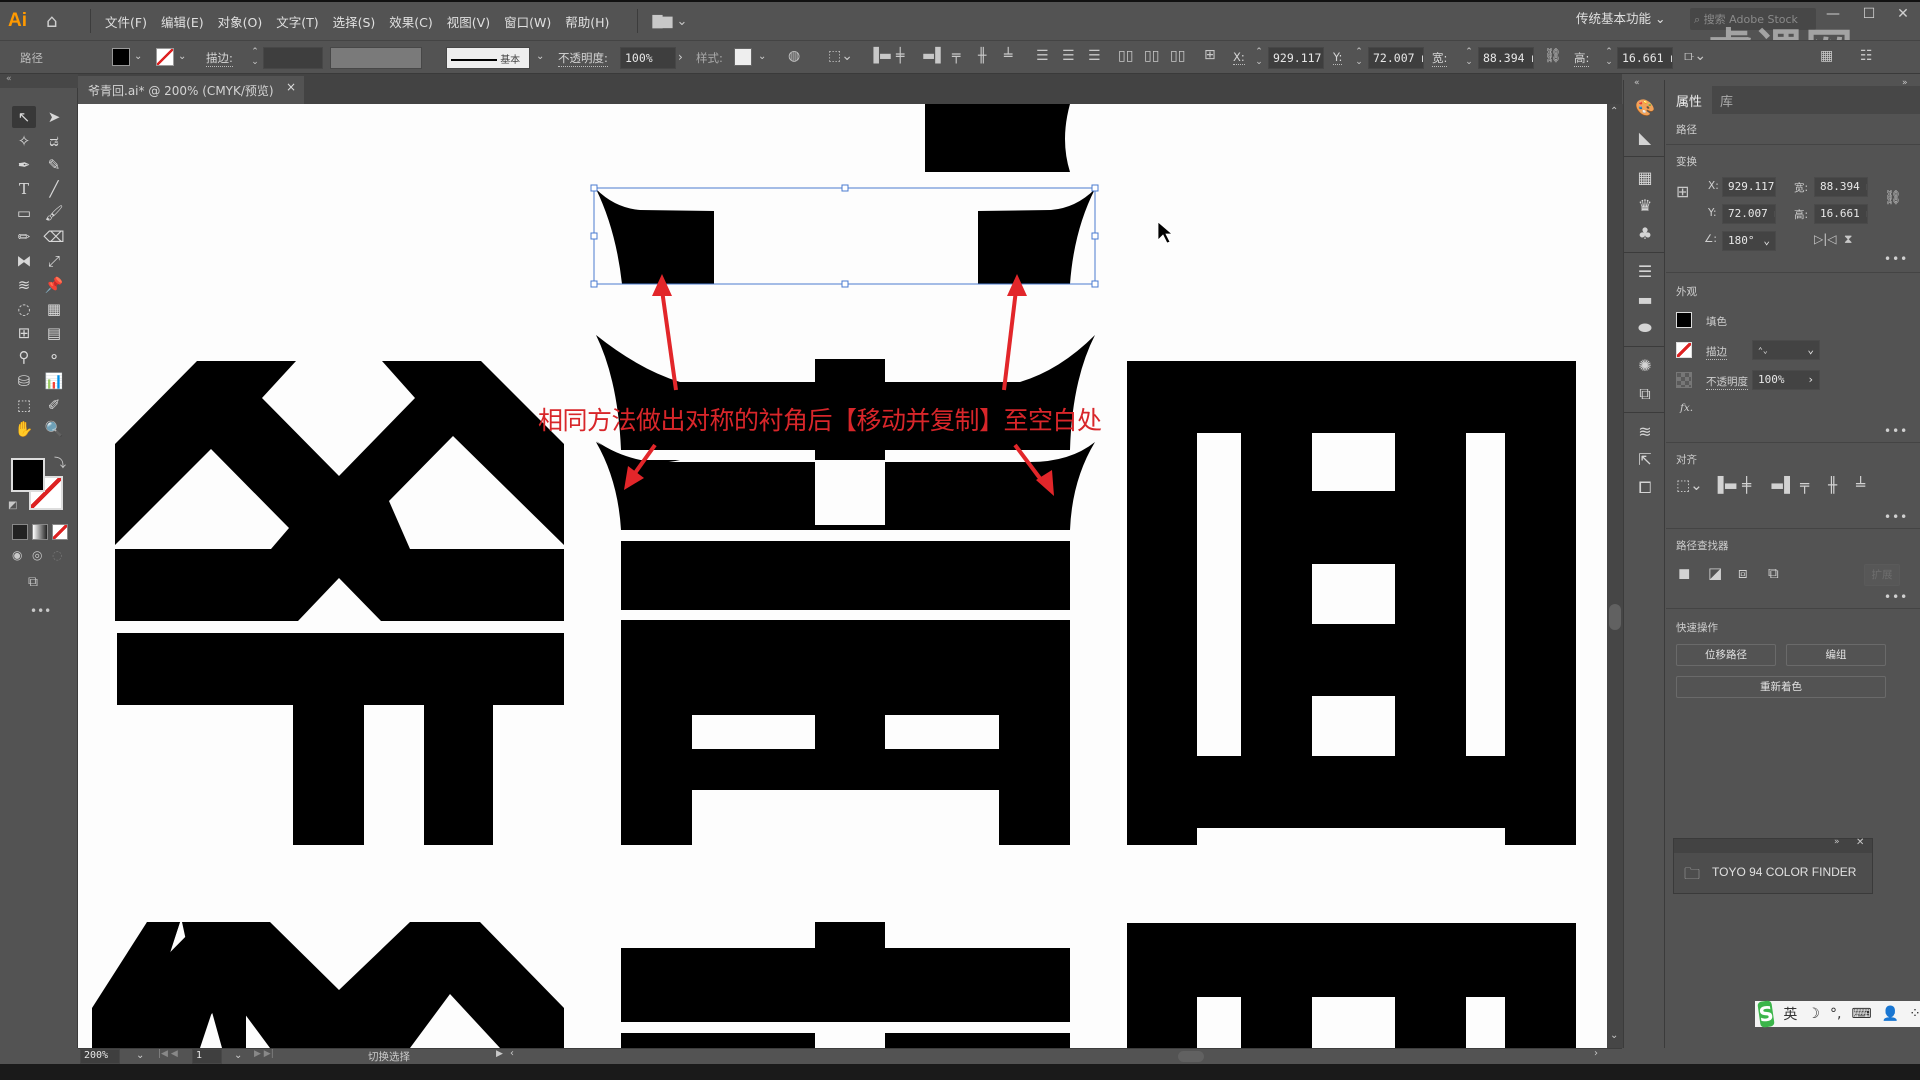 Image resolution: width=1920 pixels, height=1080 pixels. I want to click on color-panel-icon: 🎨, so click(1645, 109).